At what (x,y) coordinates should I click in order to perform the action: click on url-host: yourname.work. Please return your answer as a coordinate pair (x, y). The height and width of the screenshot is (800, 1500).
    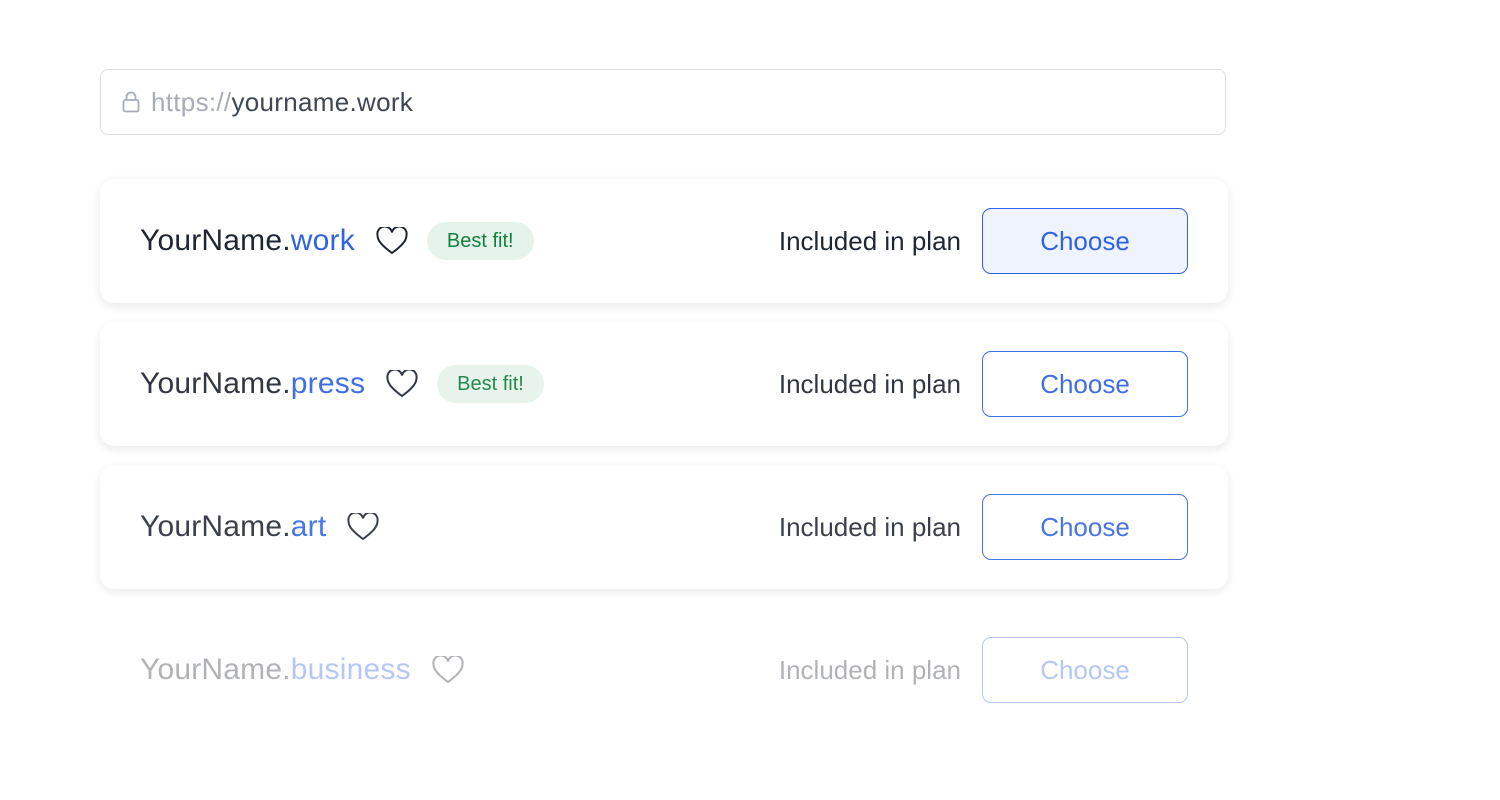
    Looking at the image, I should click on (322, 101).